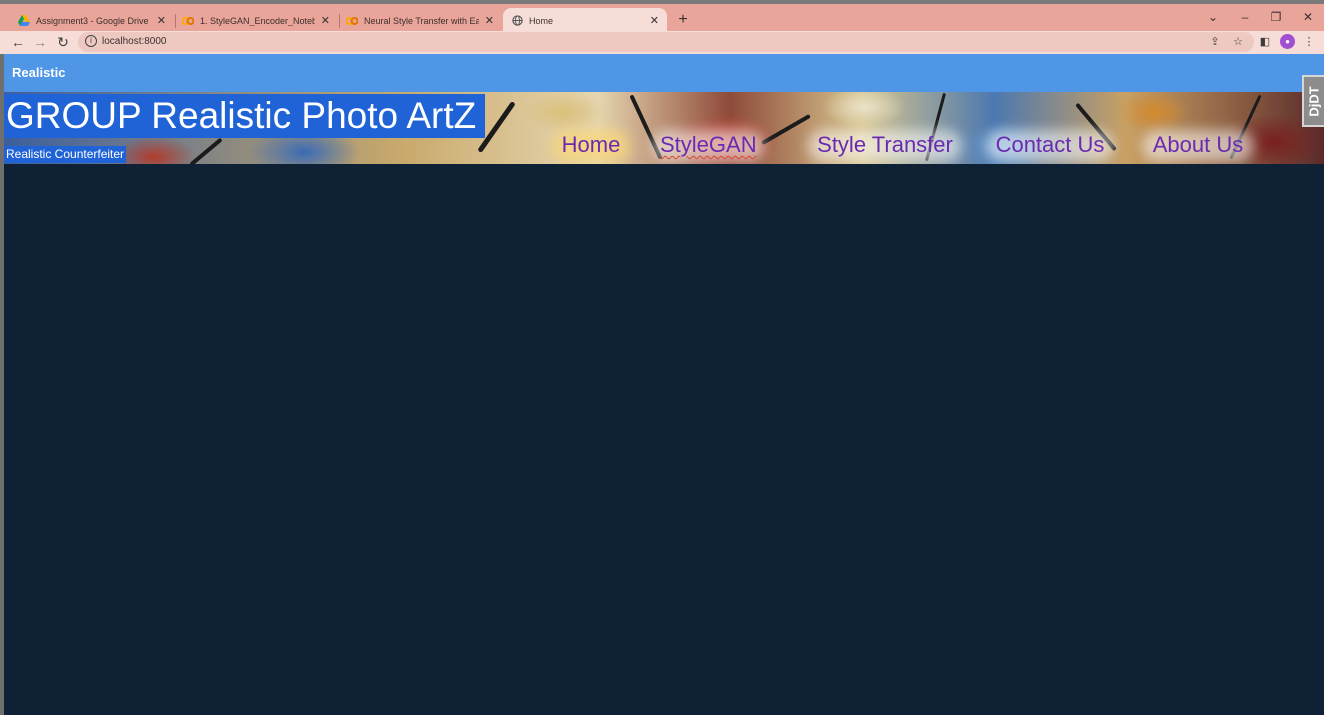 The image size is (1324, 715). Describe the element at coordinates (1309, 41) in the screenshot. I see `menu-kebab-icon: ⋮` at that location.